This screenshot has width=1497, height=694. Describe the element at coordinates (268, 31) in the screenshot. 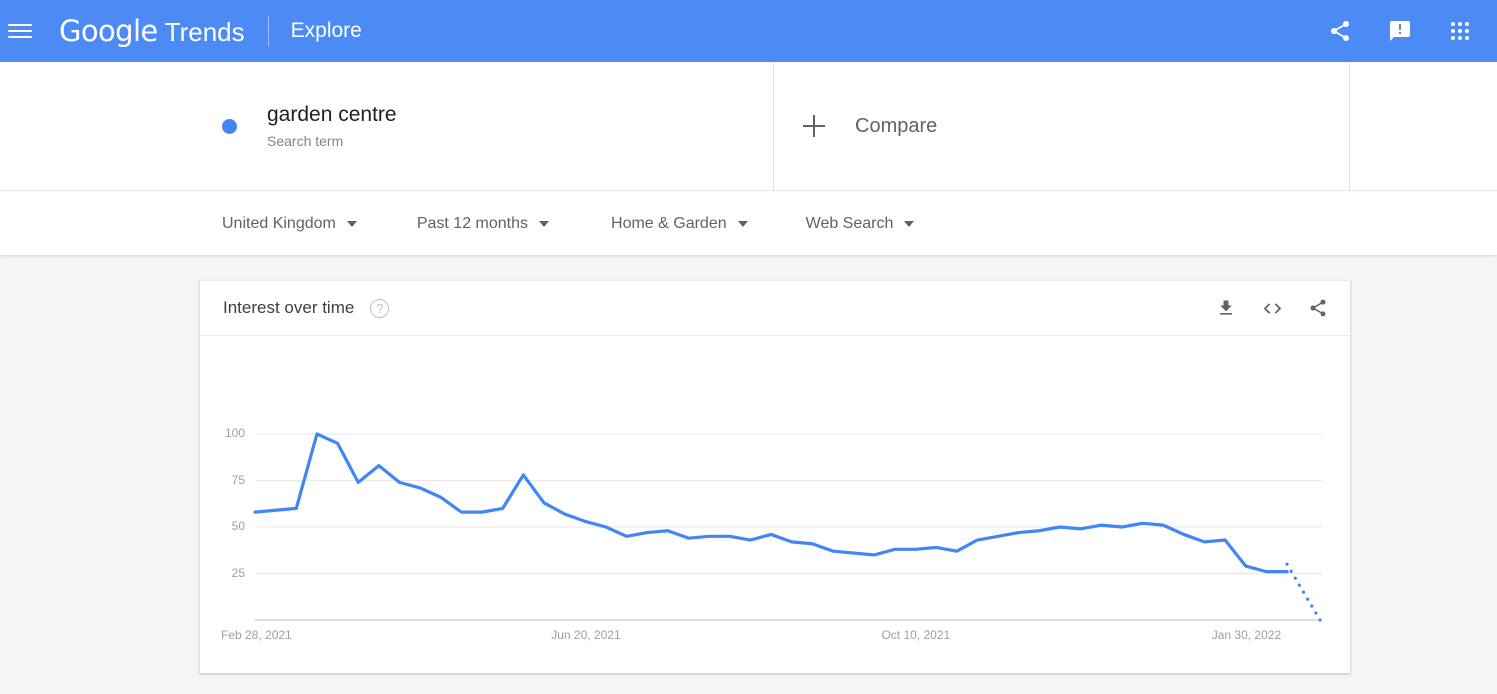

I see `appbar-divider` at that location.